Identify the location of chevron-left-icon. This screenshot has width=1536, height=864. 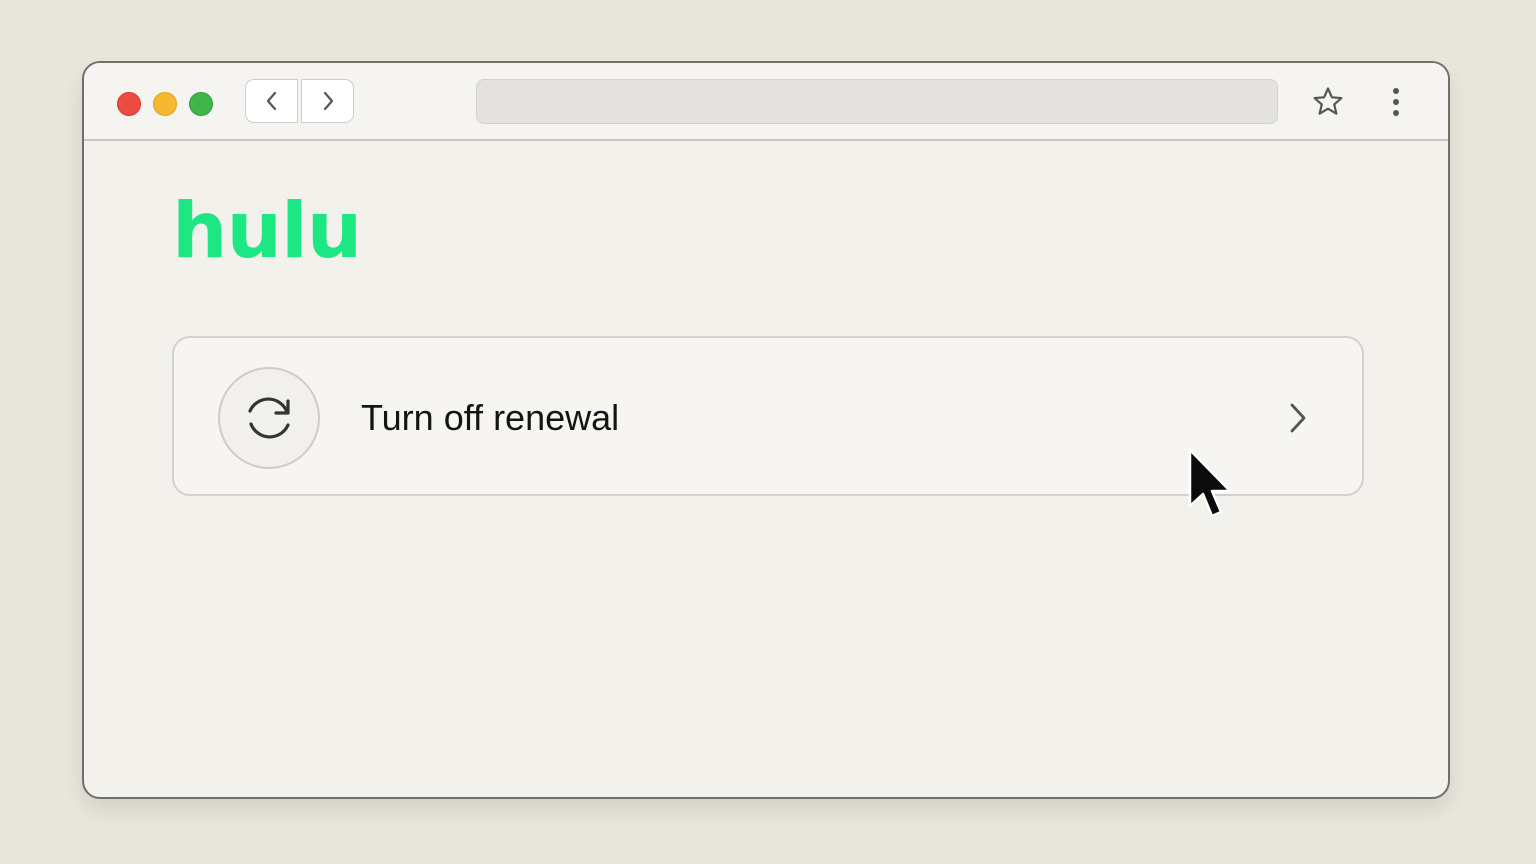
(271, 101).